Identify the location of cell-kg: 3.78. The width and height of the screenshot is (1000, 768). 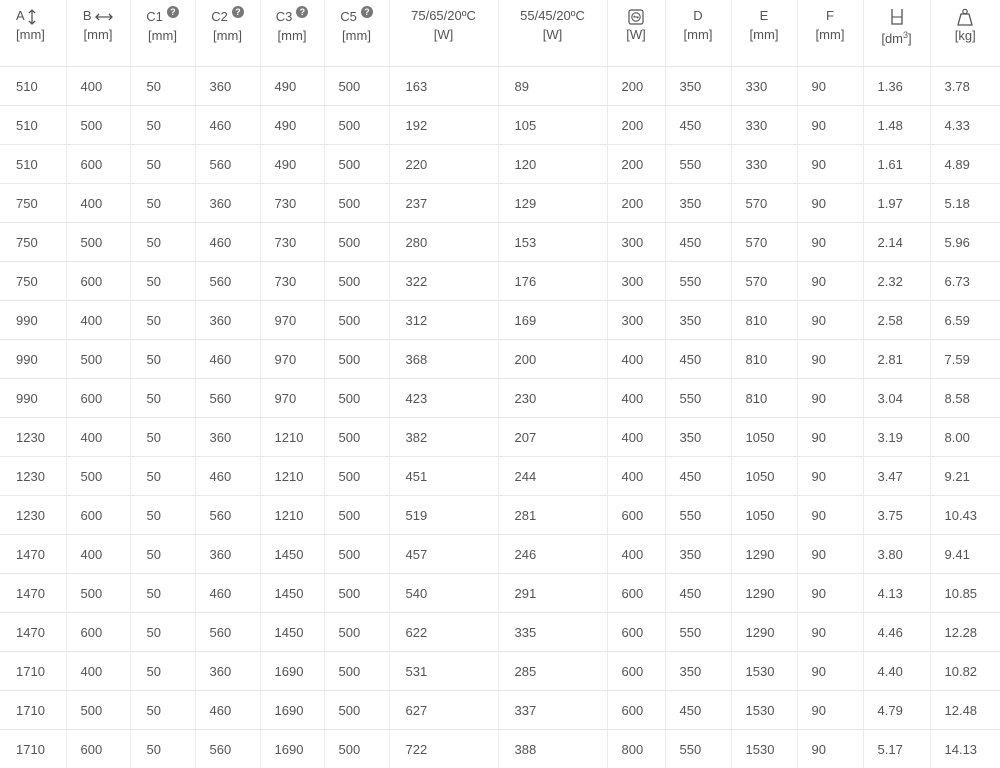
(965, 86).